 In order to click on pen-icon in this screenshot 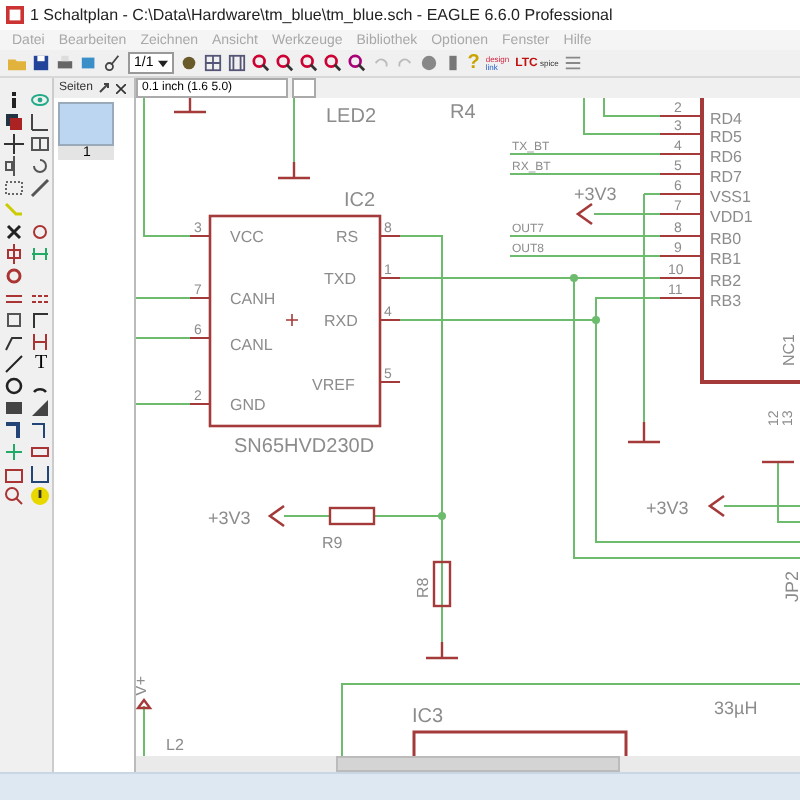, I will do `click(40, 188)`.